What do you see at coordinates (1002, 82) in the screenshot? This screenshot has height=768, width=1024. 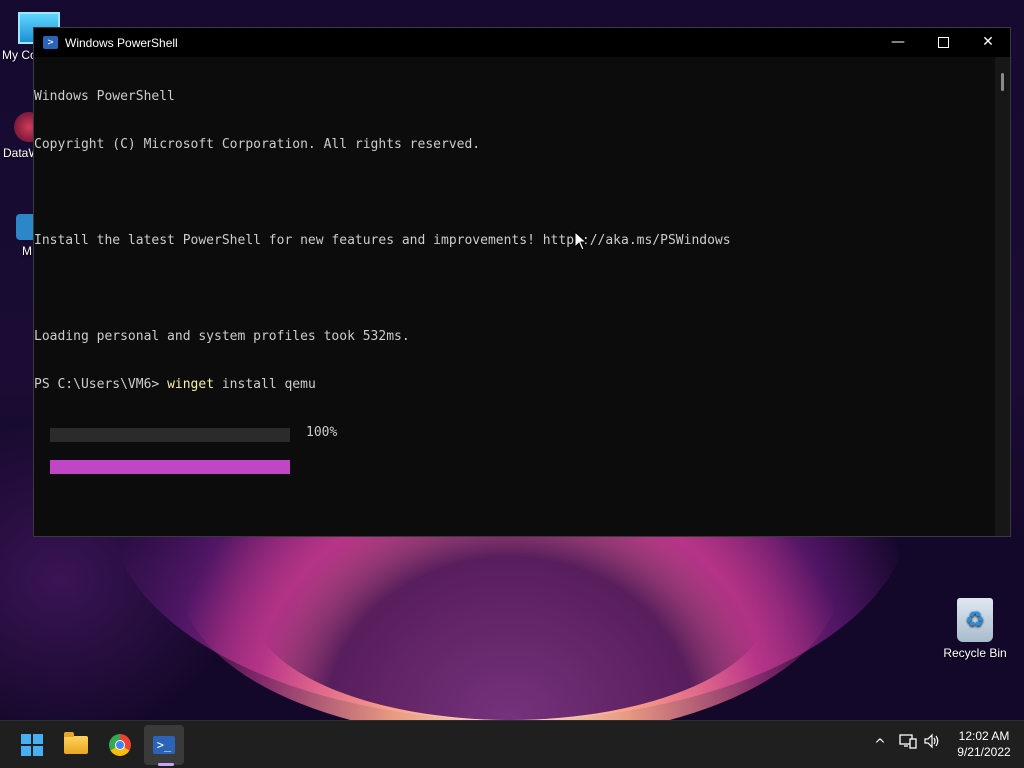 I see `scrollbar-thumb` at bounding box center [1002, 82].